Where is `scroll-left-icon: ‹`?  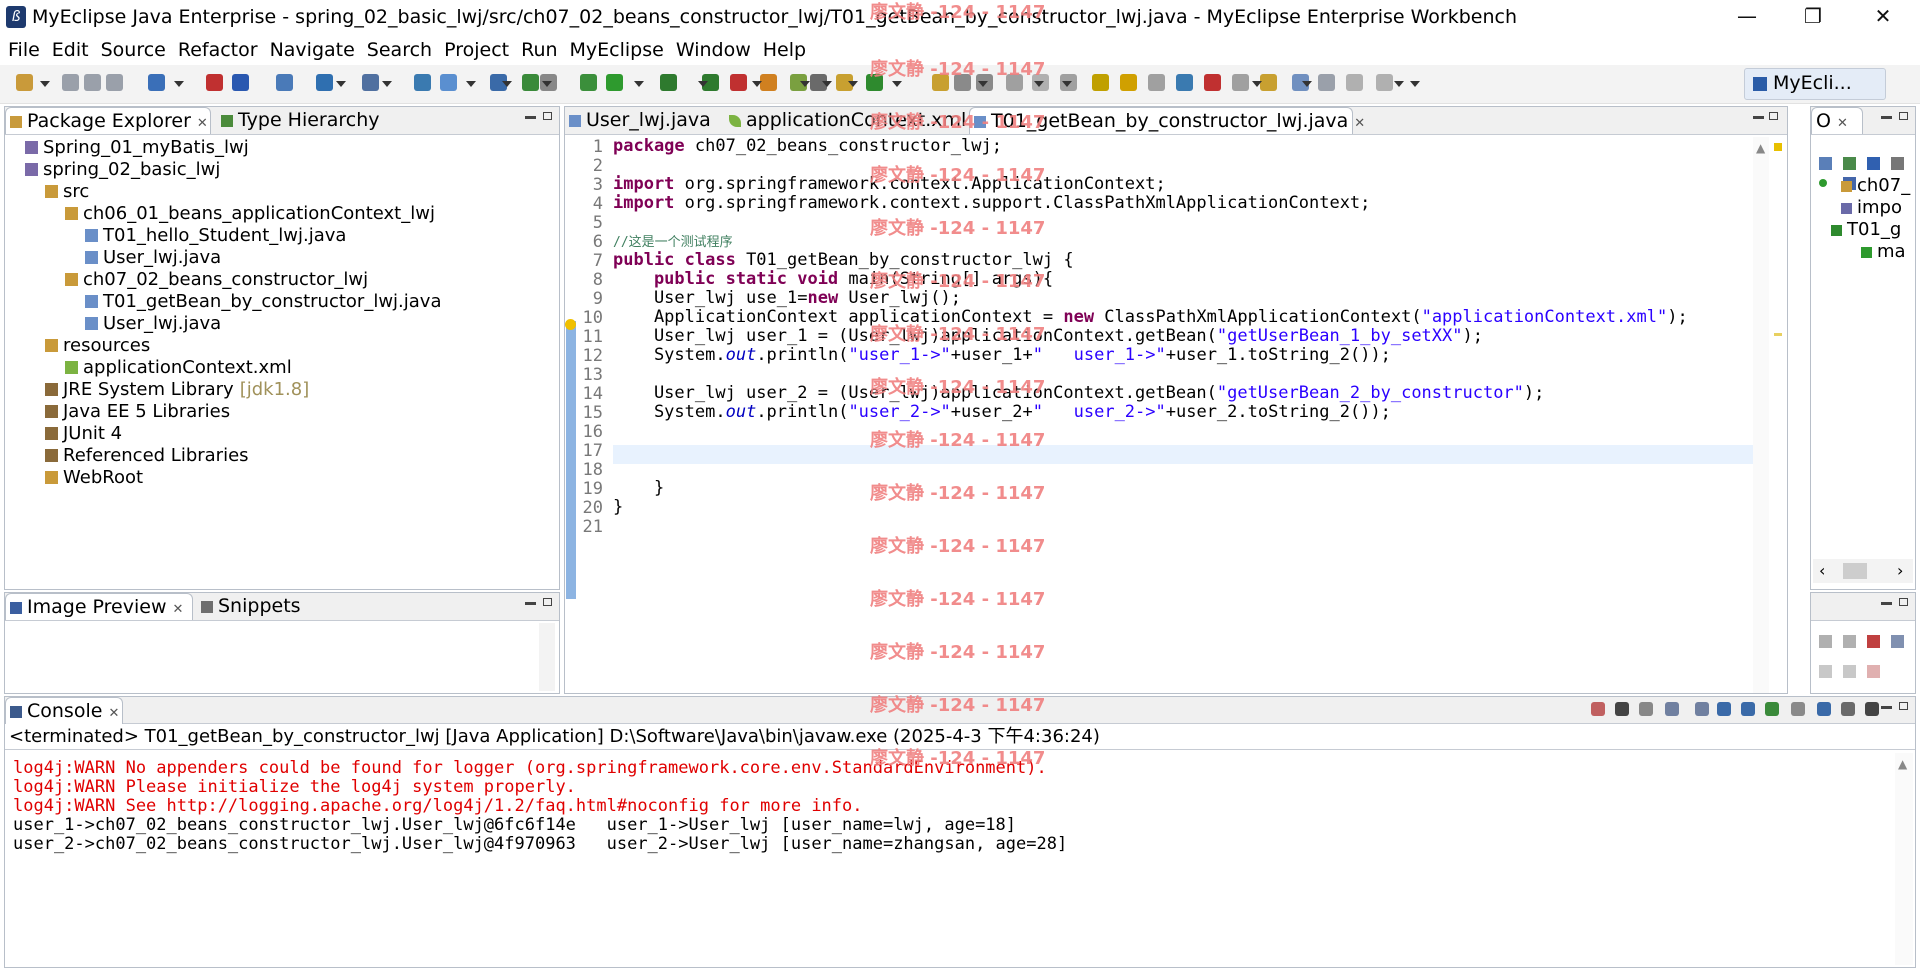 scroll-left-icon: ‹ is located at coordinates (1822, 570).